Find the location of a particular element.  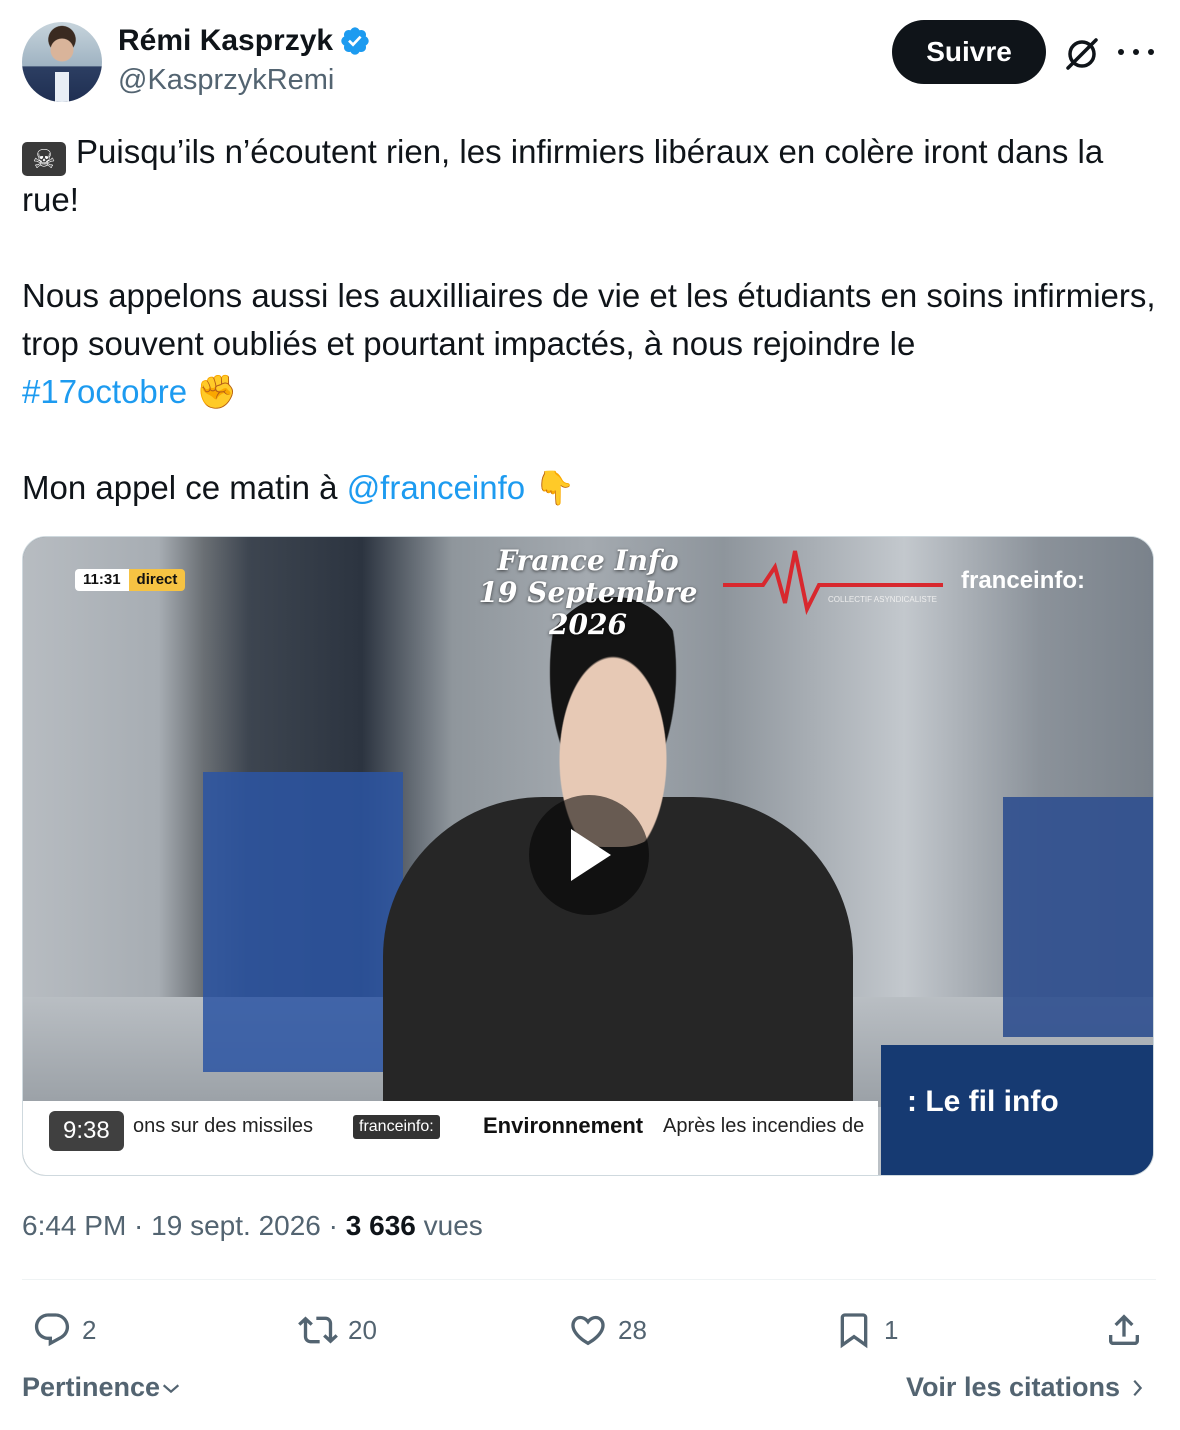

play-icon is located at coordinates (591, 855).